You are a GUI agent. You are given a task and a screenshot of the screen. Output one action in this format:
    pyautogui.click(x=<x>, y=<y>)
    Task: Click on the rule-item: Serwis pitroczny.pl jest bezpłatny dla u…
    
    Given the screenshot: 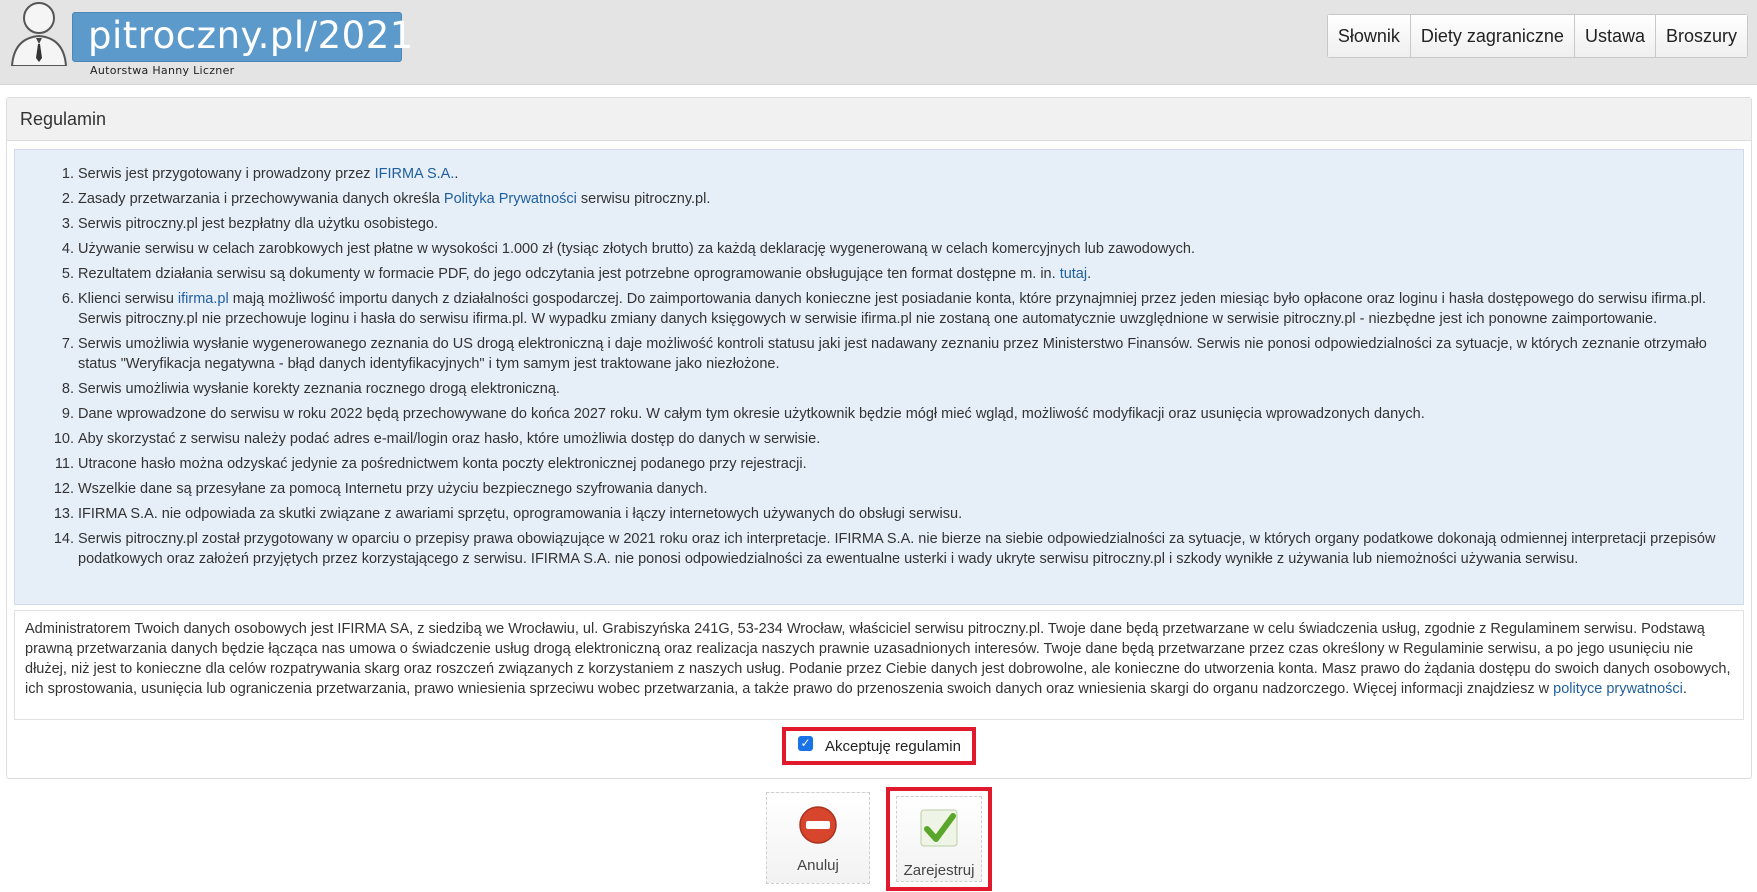 What is the action you would take?
    pyautogui.click(x=901, y=224)
    